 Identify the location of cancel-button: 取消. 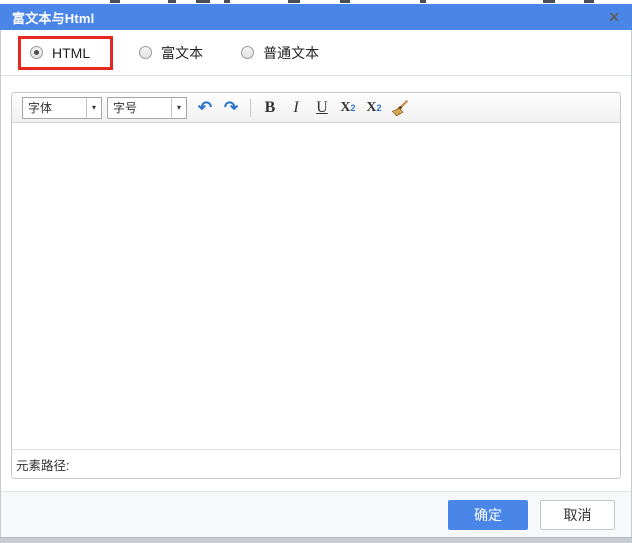
(577, 514).